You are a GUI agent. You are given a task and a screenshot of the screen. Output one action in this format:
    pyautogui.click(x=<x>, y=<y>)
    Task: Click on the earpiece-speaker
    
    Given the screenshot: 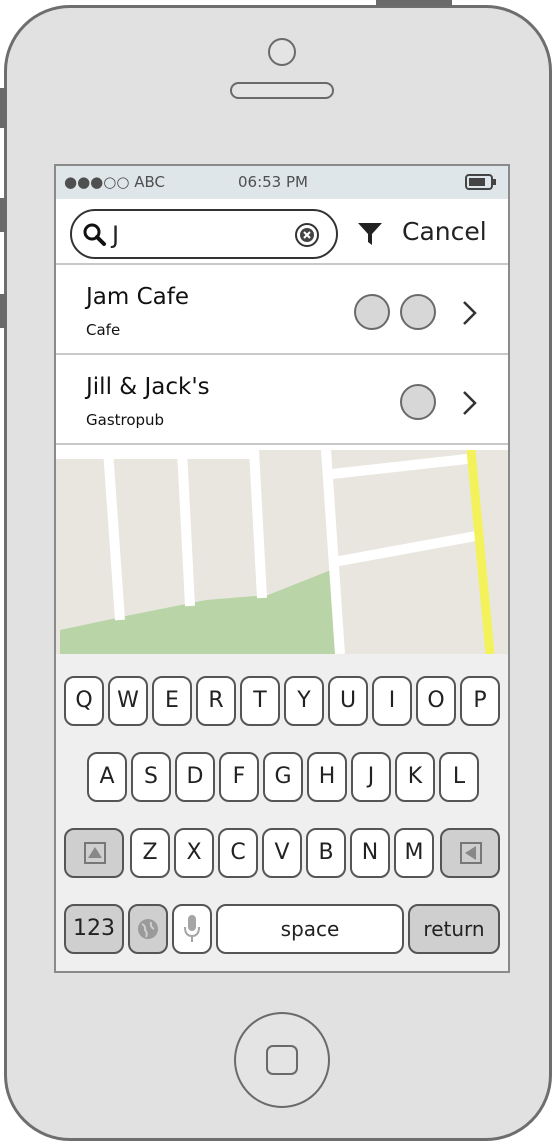 What is the action you would take?
    pyautogui.click(x=282, y=90)
    